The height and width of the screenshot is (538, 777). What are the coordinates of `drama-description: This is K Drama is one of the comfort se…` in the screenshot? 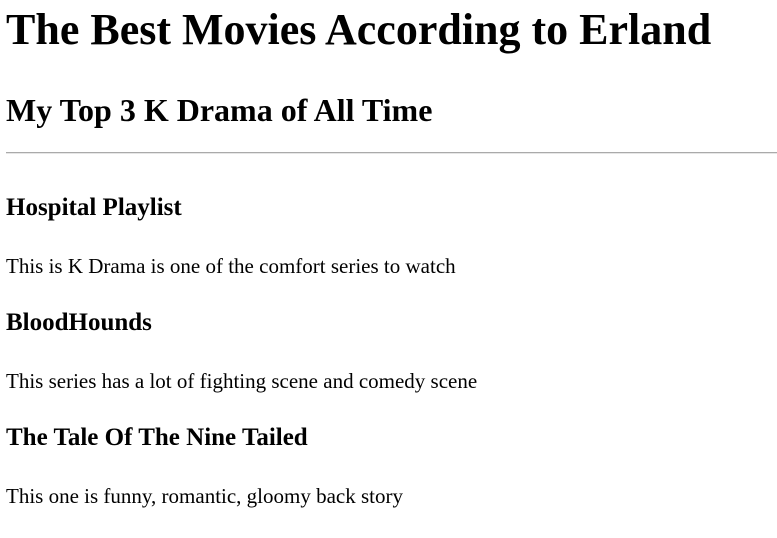 It's located at (231, 266).